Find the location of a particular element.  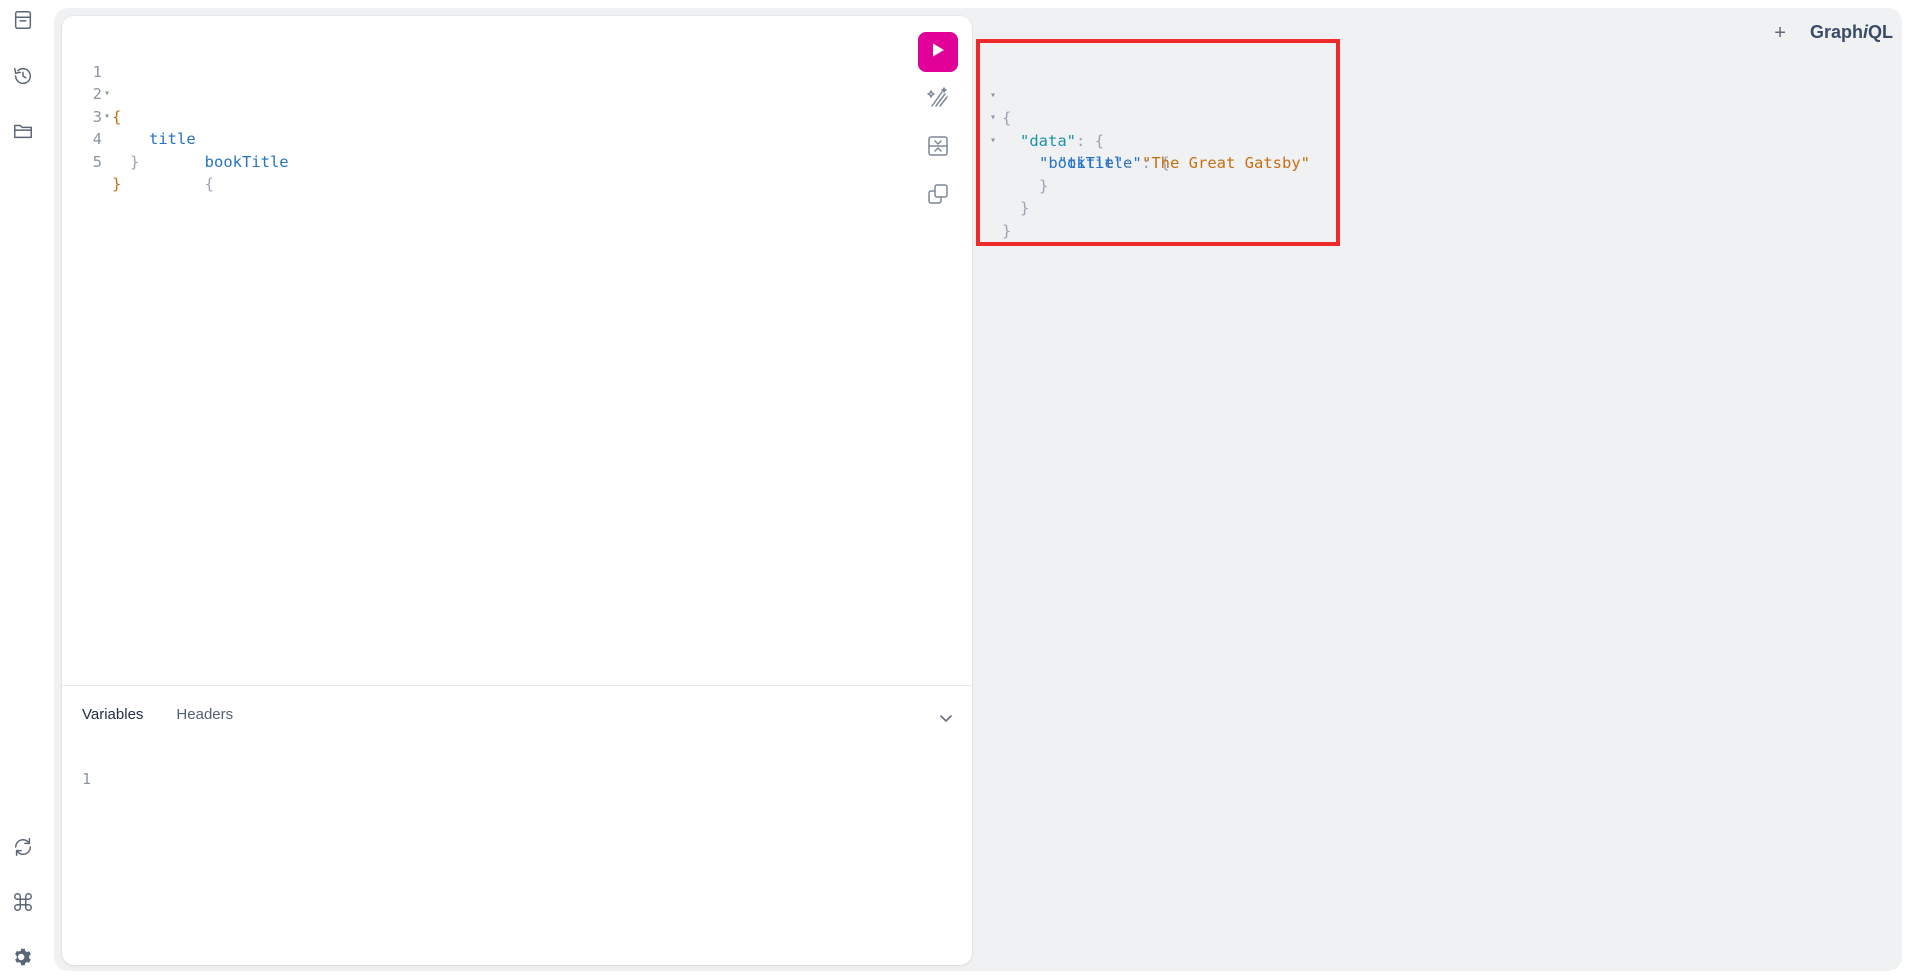

merge-fragments-button is located at coordinates (938, 148).